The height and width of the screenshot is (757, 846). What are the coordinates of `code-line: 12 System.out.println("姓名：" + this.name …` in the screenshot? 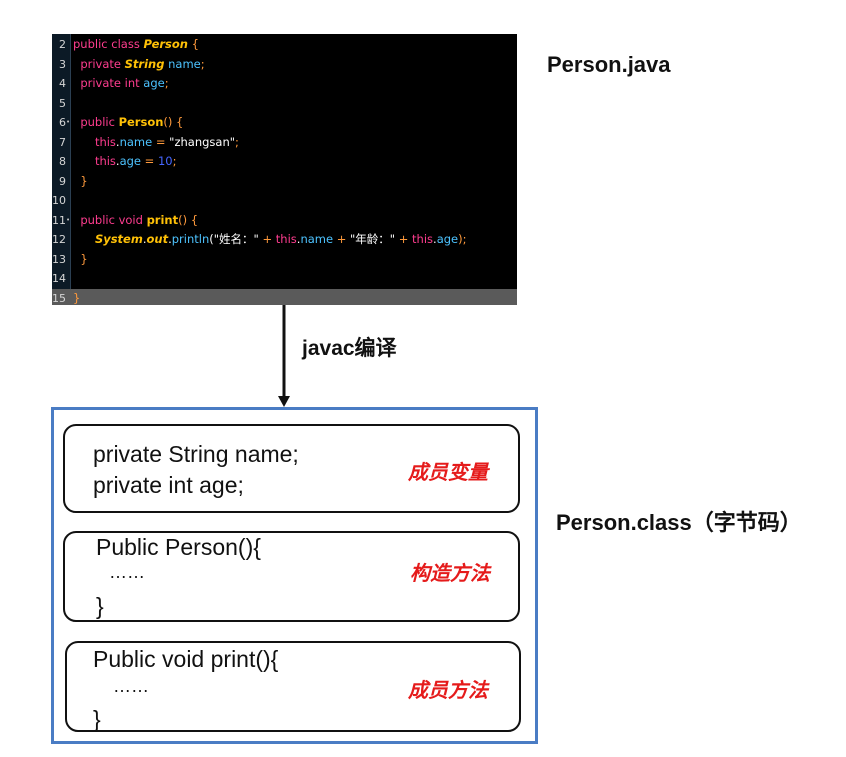 It's located at (284, 240).